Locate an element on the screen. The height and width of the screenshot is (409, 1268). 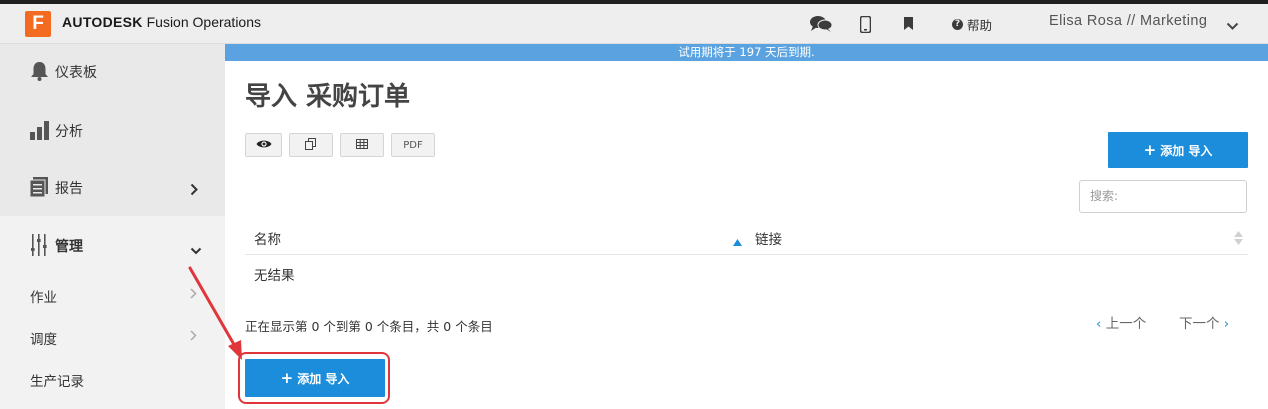
annotation-arrow is located at coordinates (215, 313).